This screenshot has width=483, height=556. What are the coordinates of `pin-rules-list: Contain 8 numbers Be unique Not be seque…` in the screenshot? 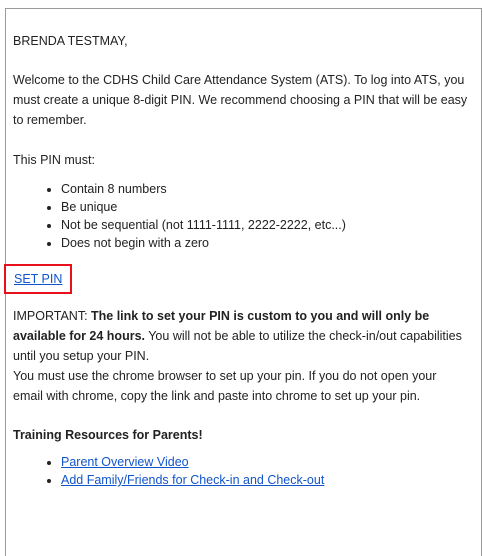 It's located at (240, 216).